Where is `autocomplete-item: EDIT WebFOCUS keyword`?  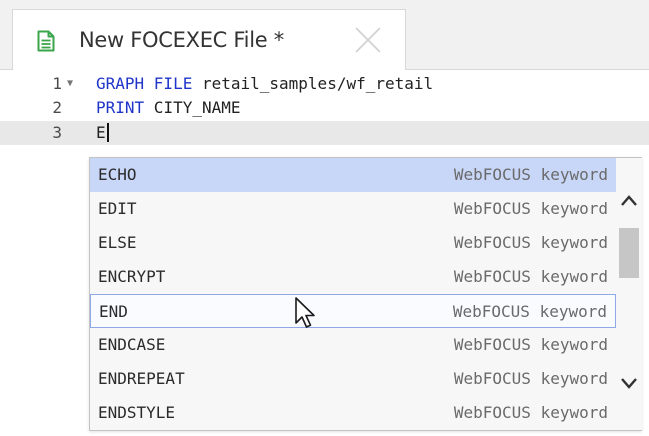 autocomplete-item: EDIT WebFOCUS keyword is located at coordinates (353, 209).